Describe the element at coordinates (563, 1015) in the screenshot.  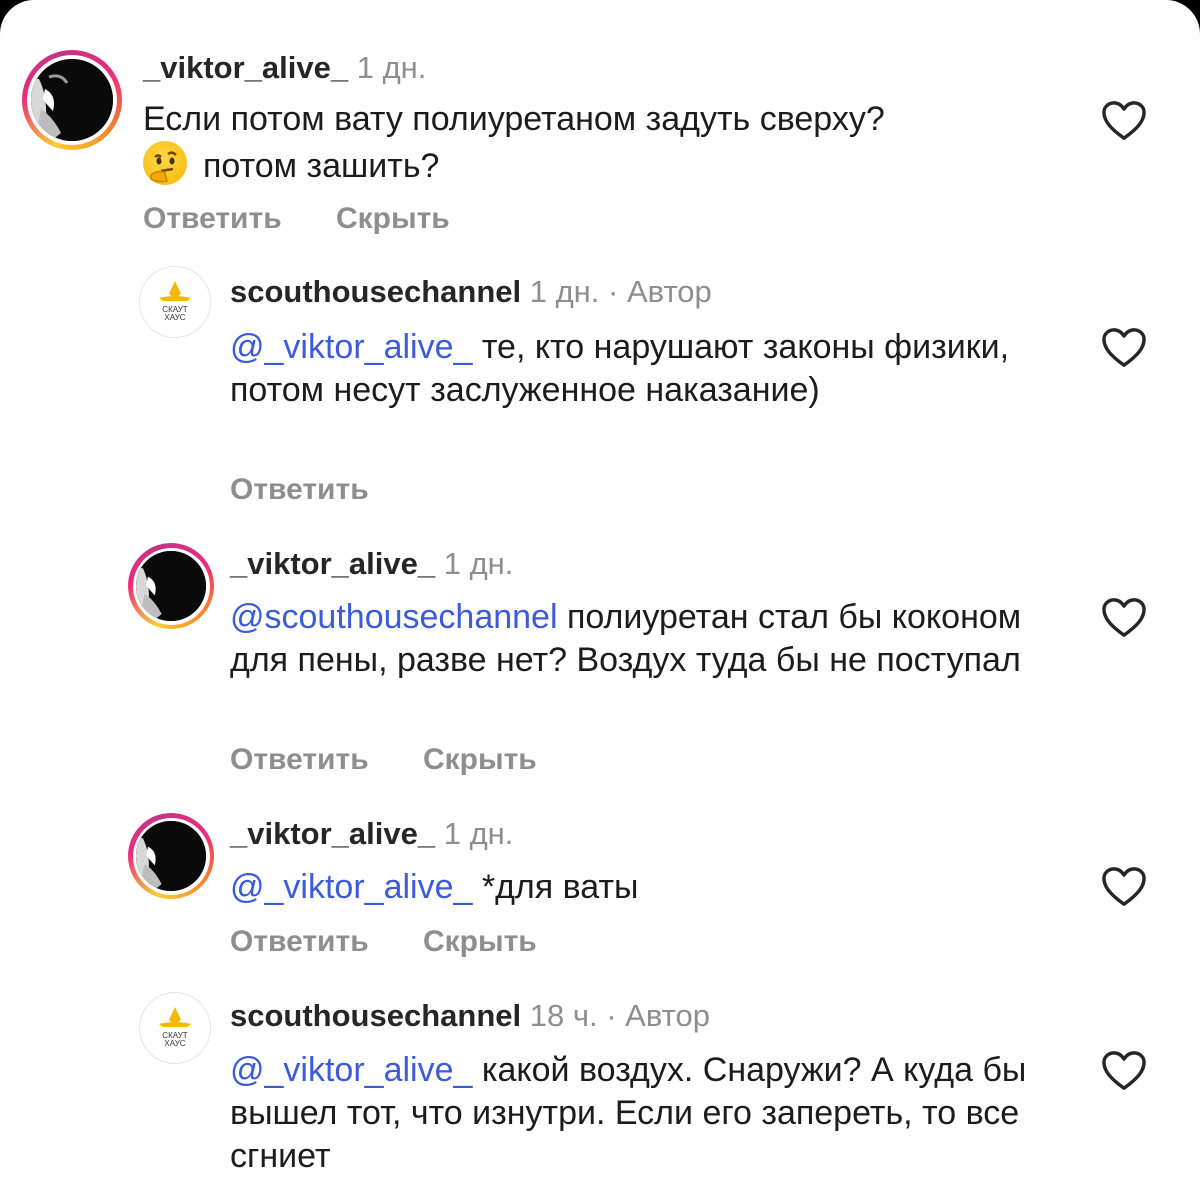
I see `timestamp: 18 ч.` at that location.